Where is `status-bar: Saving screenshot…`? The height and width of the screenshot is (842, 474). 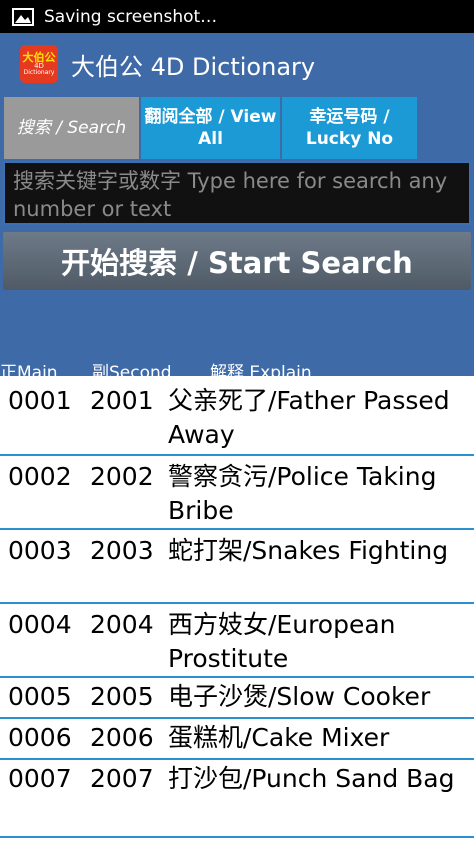 status-bar: Saving screenshot… is located at coordinates (237, 16).